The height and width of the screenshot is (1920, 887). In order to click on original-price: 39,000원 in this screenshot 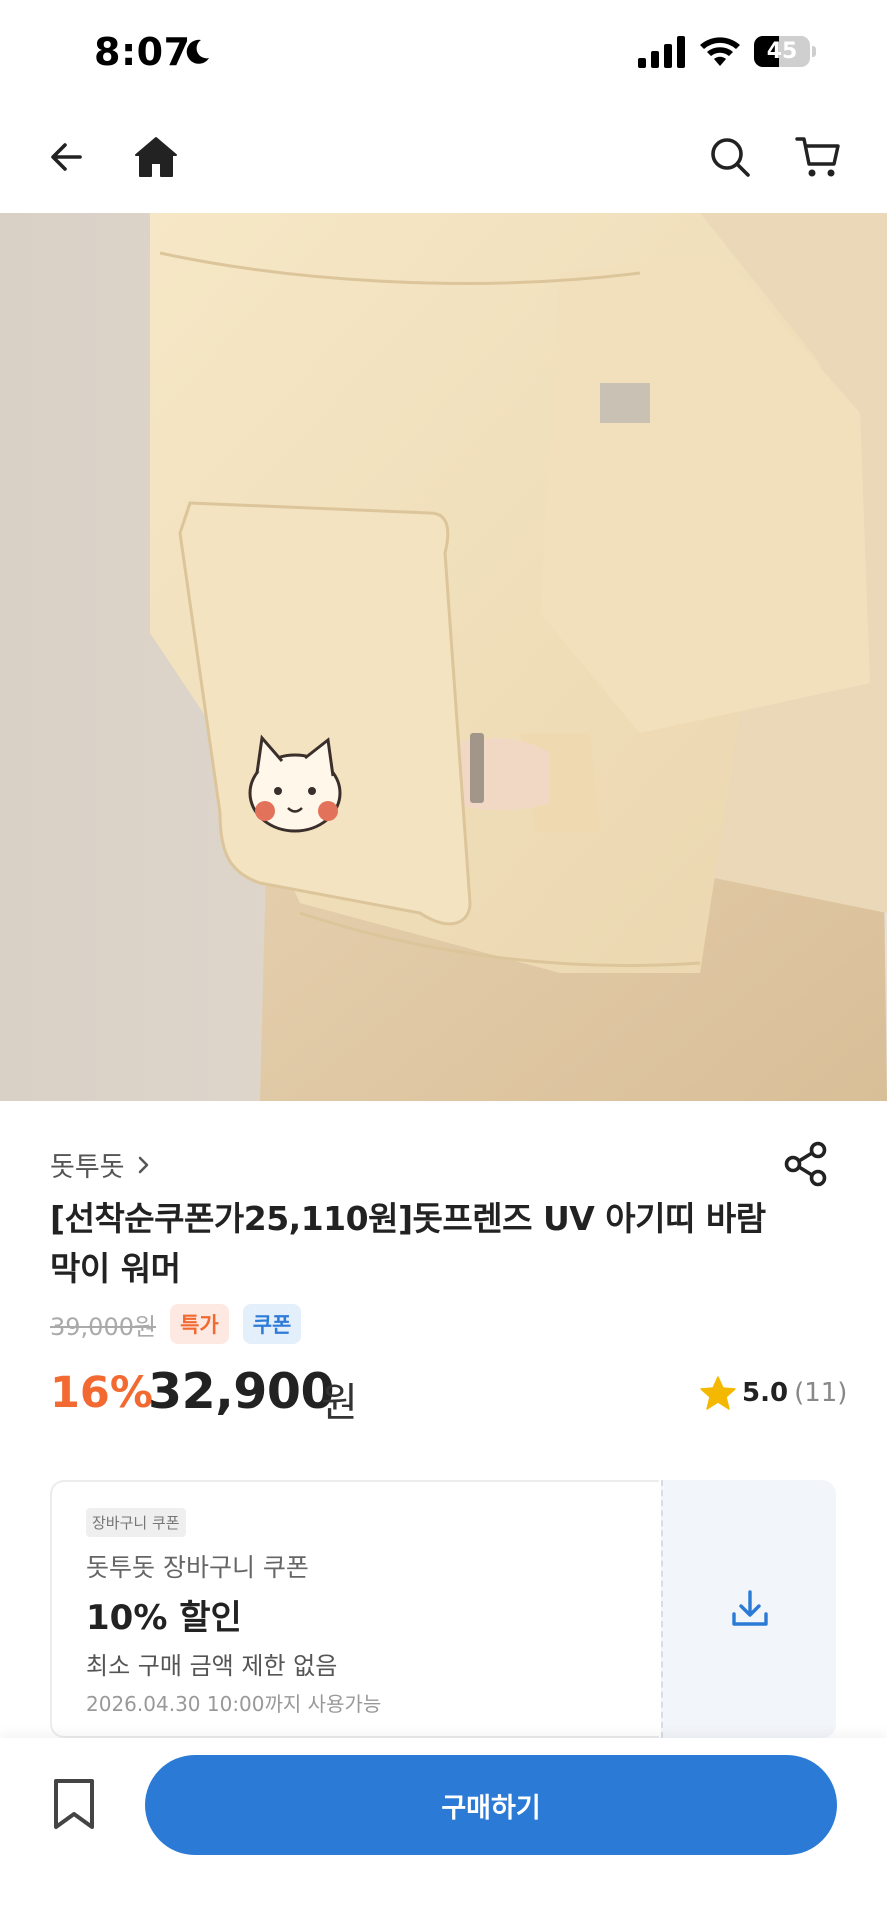, I will do `click(103, 1326)`.